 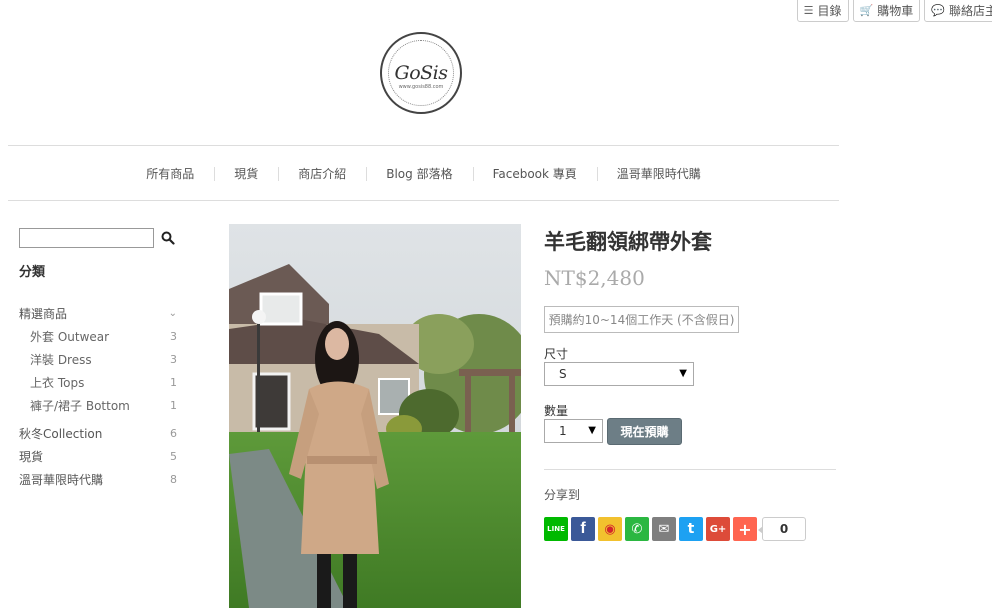 What do you see at coordinates (658, 173) in the screenshot?
I see `nav-vancouver-buy: 溫哥華限時代購` at bounding box center [658, 173].